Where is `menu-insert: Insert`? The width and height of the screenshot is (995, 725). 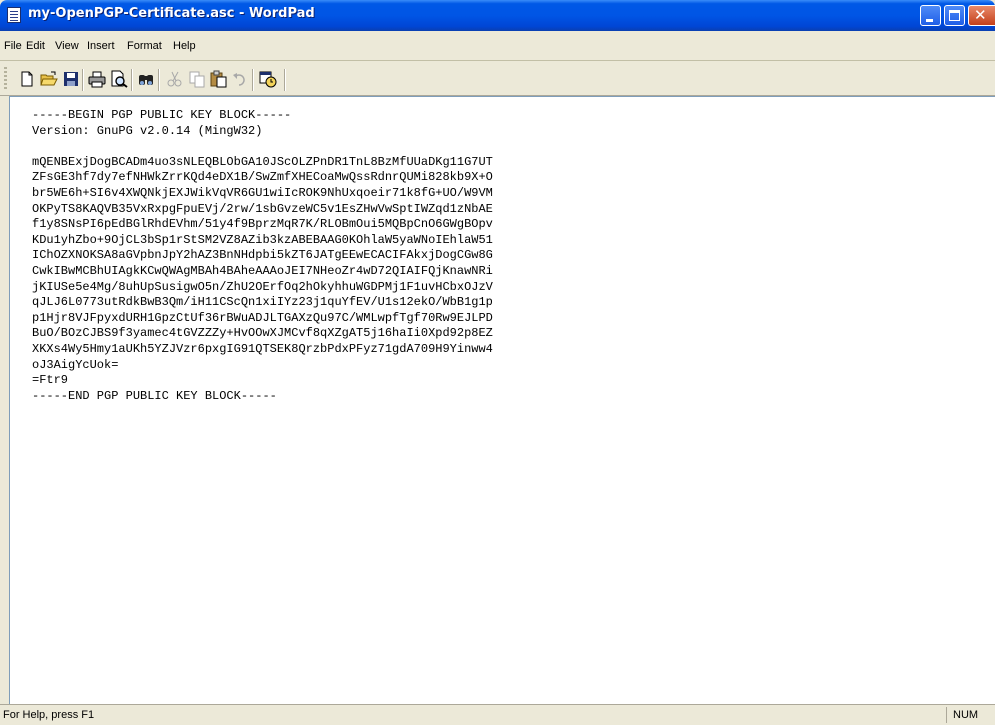 menu-insert: Insert is located at coordinates (101, 46).